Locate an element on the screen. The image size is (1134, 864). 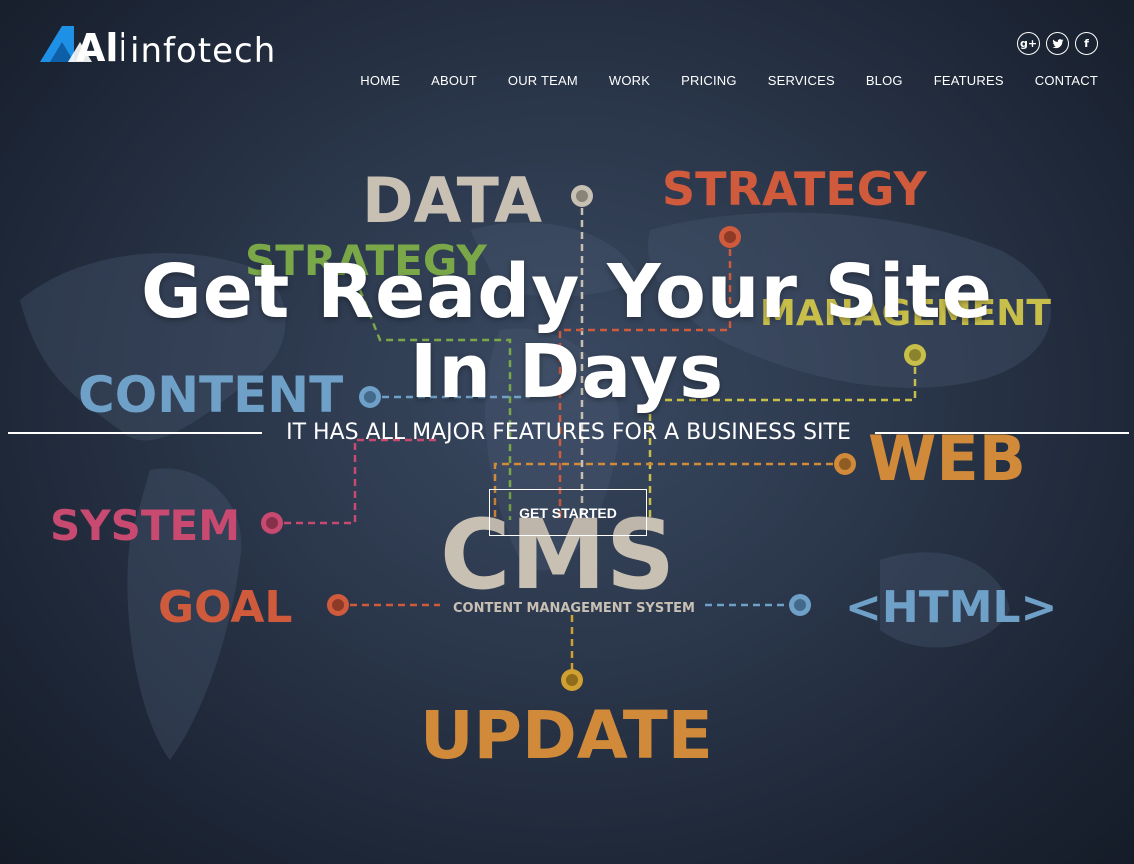
bg-word-html: <HTML> is located at coordinates (951, 607).